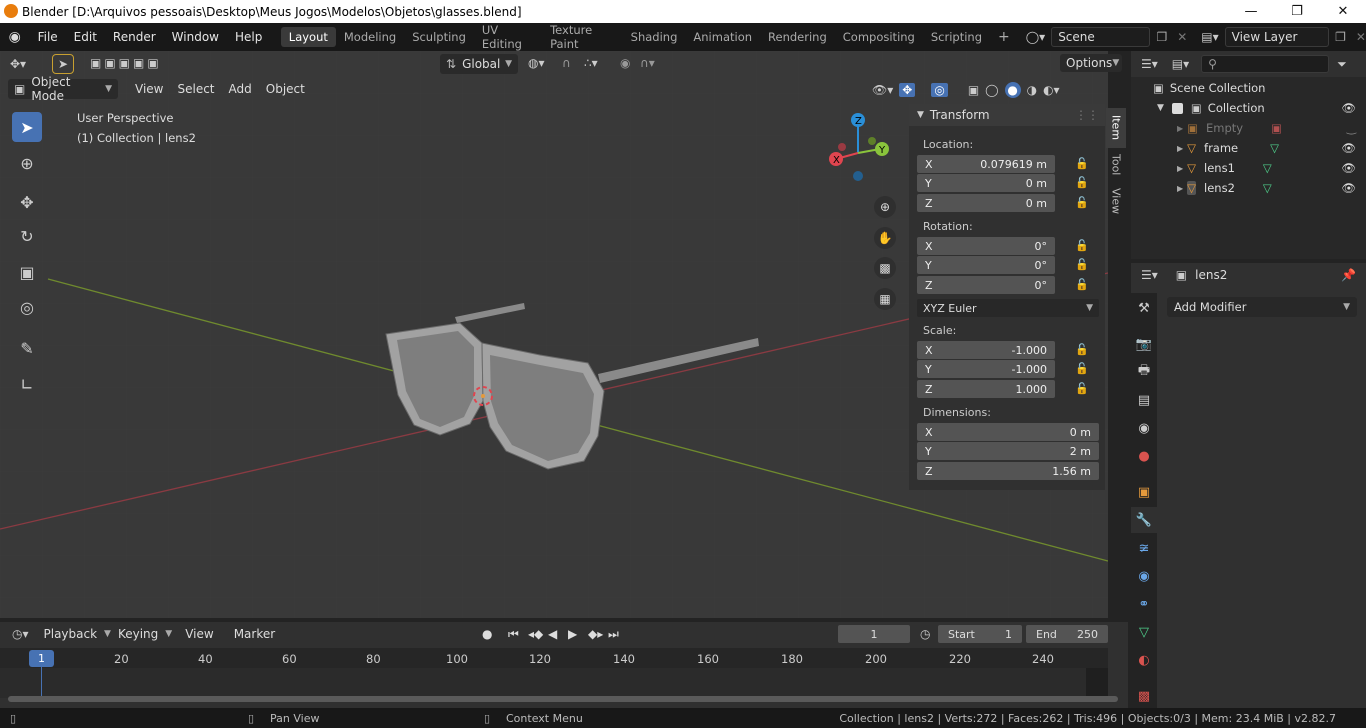 This screenshot has height=728, width=1366. I want to click on outliner-item-empty: ▶ ▣ Empty ▣ ‿, so click(1248, 128).